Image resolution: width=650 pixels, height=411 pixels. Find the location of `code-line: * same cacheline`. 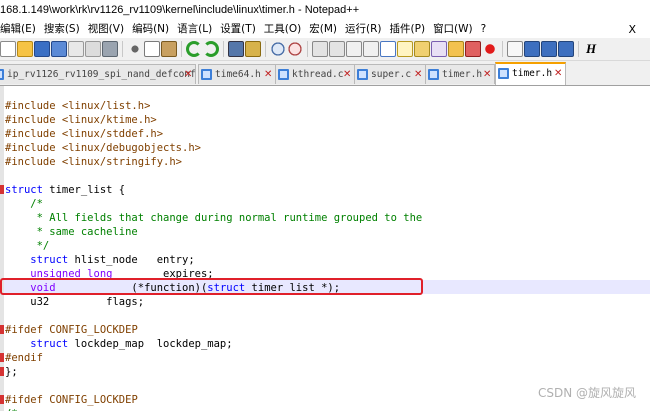

code-line: * same cacheline is located at coordinates (71, 232).